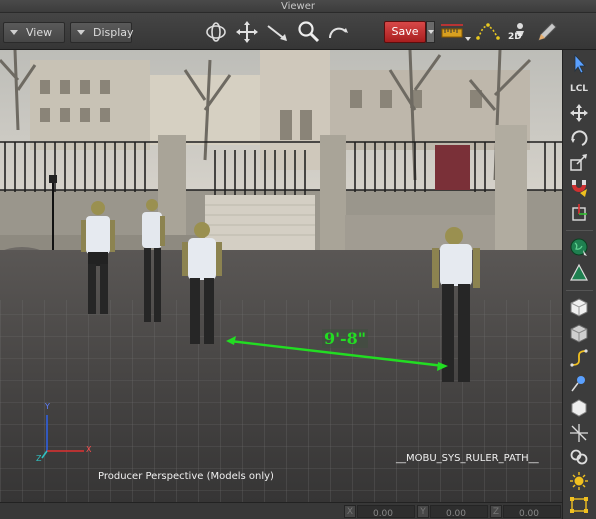 This screenshot has height=519, width=596. I want to click on ruler-icon, so click(452, 32).